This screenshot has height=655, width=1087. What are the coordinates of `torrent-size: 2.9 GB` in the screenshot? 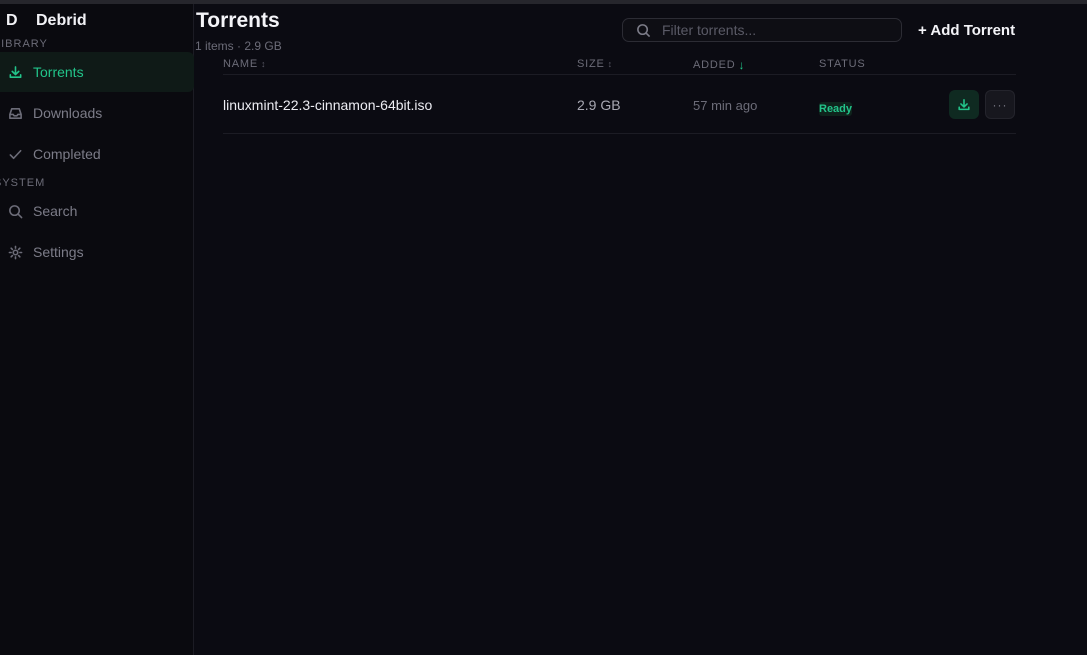 It's located at (599, 105).